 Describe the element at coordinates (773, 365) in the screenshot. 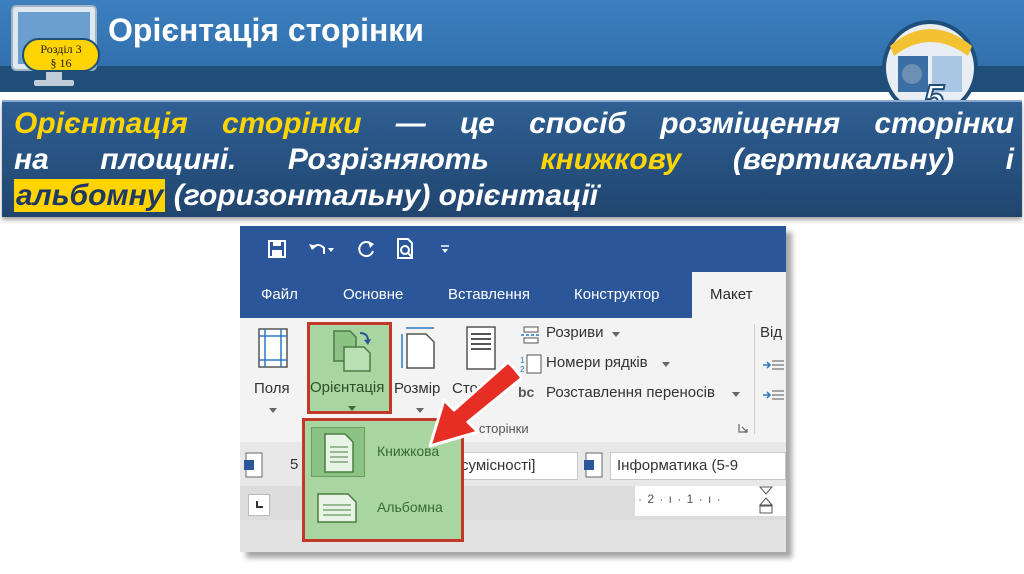

I see `indent-left-icon` at that location.